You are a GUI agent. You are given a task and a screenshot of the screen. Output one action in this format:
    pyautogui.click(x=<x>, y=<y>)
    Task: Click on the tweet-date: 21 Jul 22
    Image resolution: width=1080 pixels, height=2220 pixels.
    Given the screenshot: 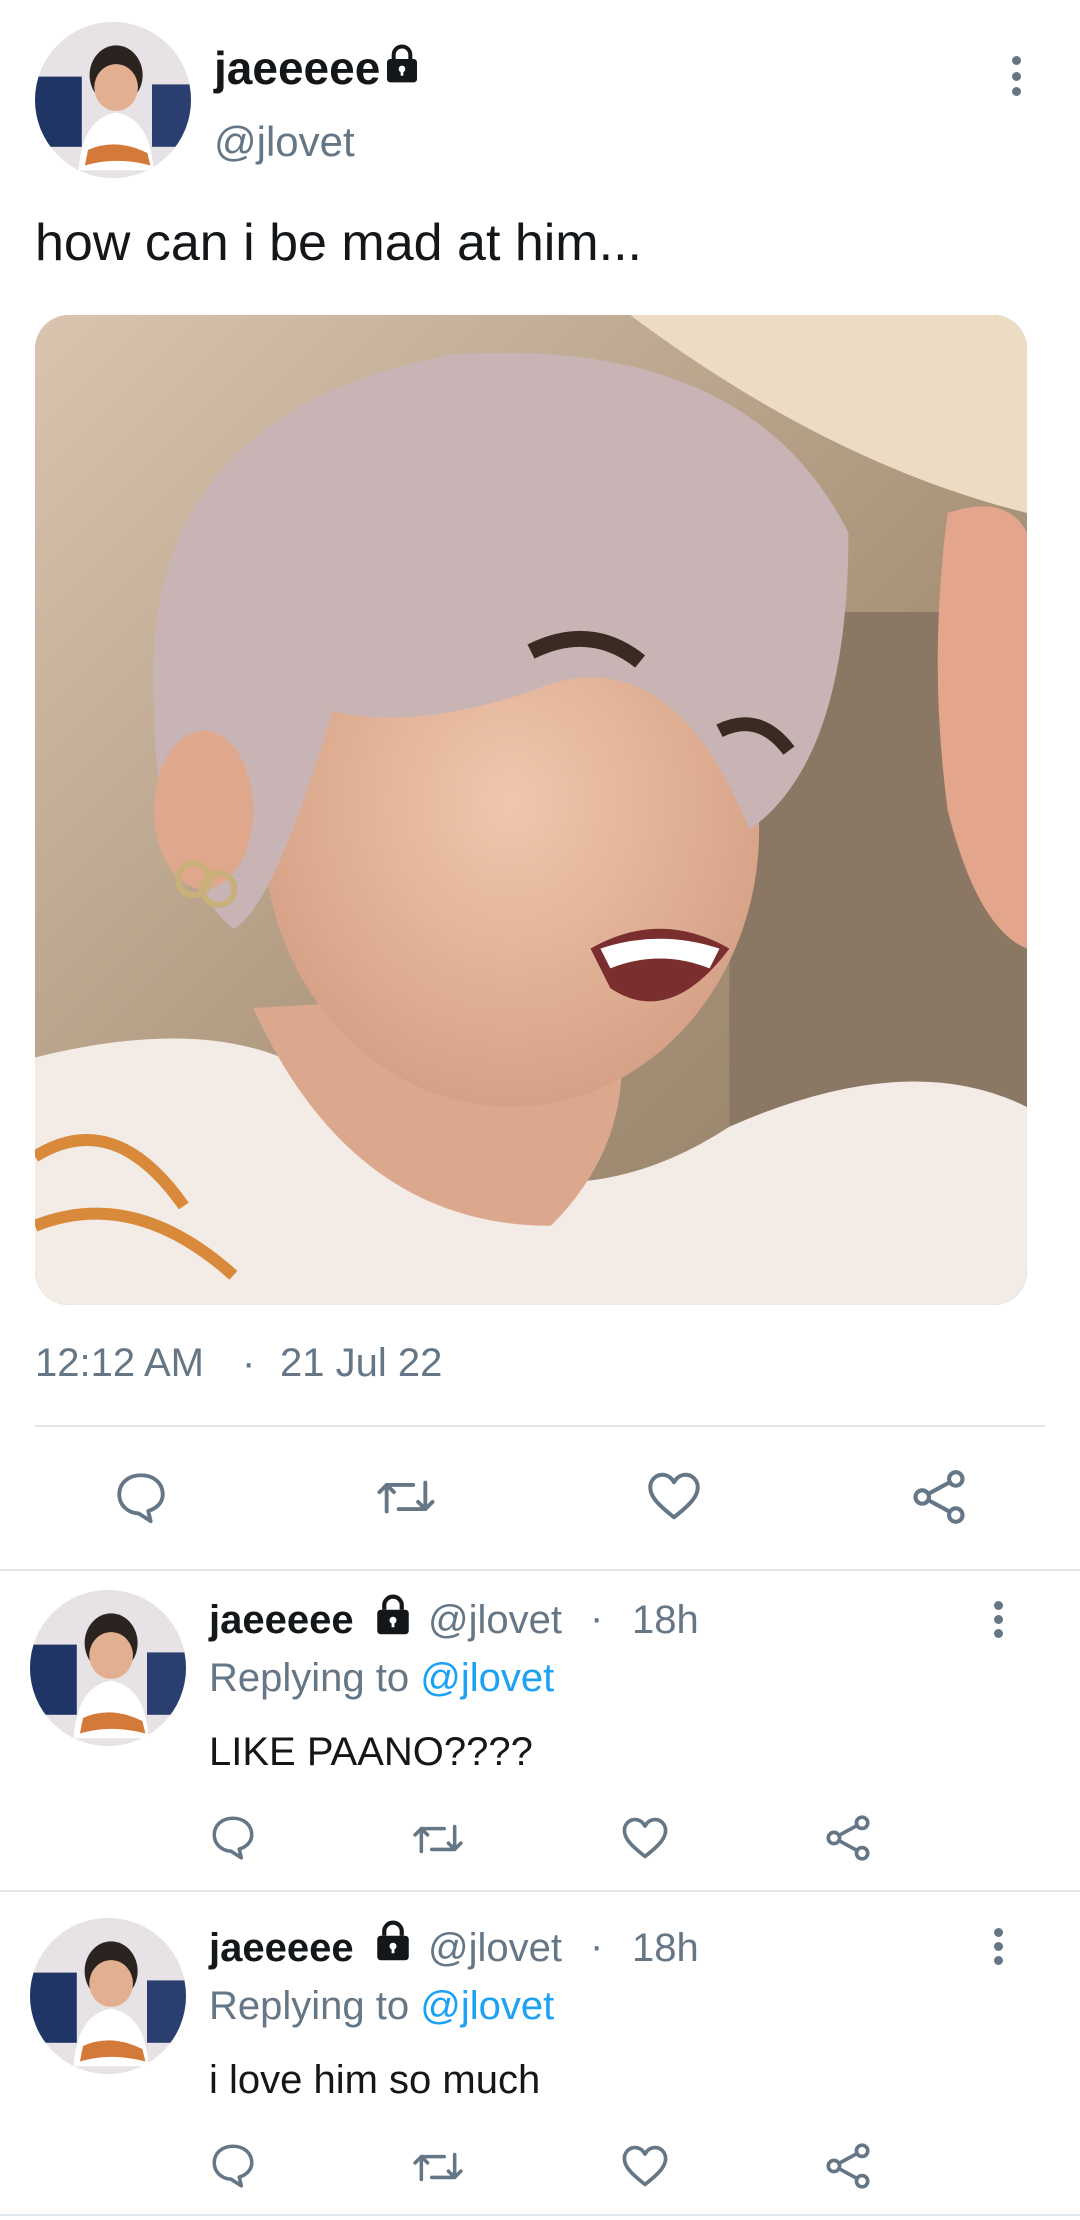 What is the action you would take?
    pyautogui.click(x=361, y=1363)
    